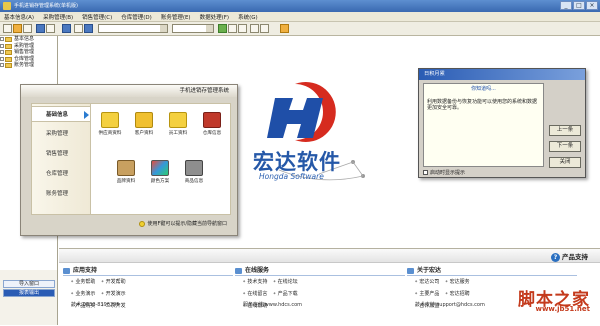 Image resolution: width=600 pixels, height=326 pixels. What do you see at coordinates (160, 168) in the screenshot?
I see `palette-icon` at bounding box center [160, 168].